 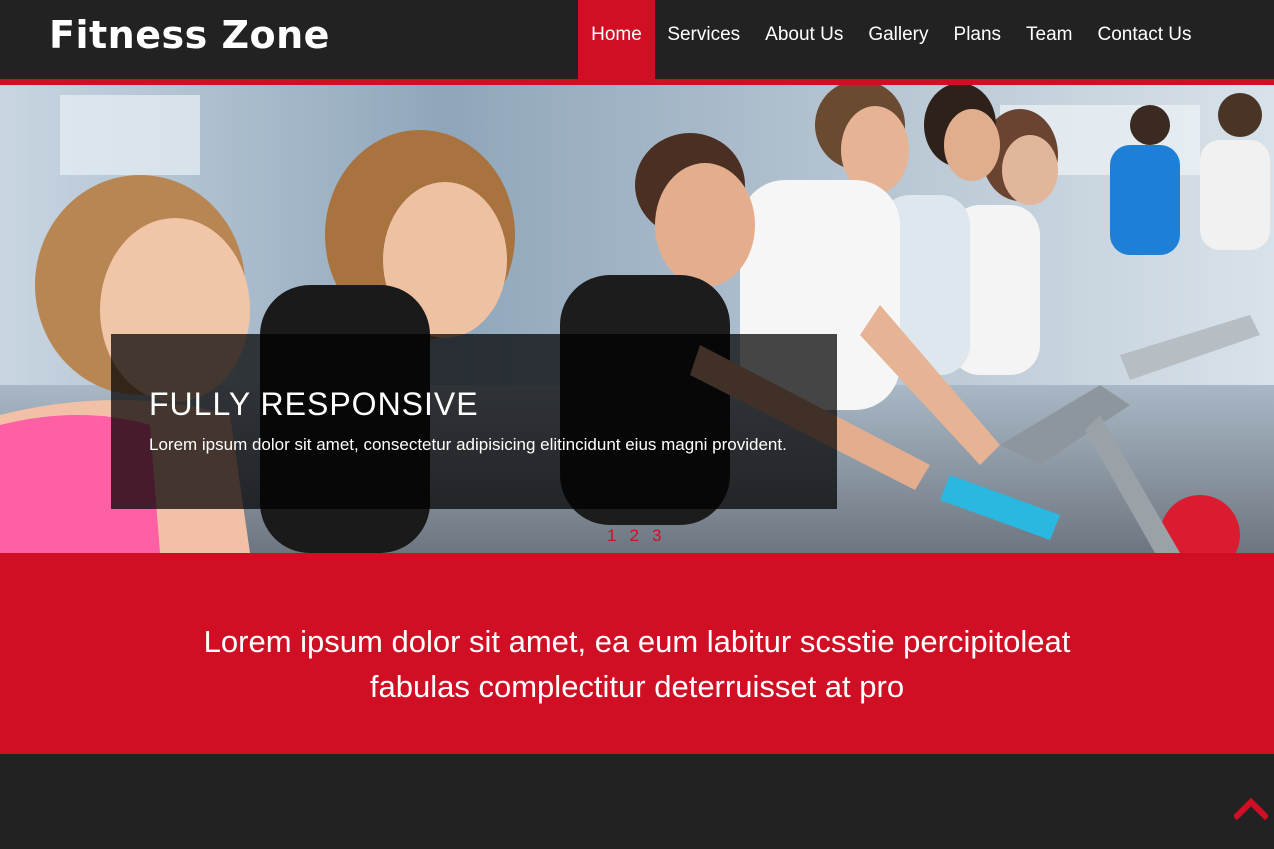 What do you see at coordinates (1049, 39) in the screenshot?
I see `nav-item-team: Team` at bounding box center [1049, 39].